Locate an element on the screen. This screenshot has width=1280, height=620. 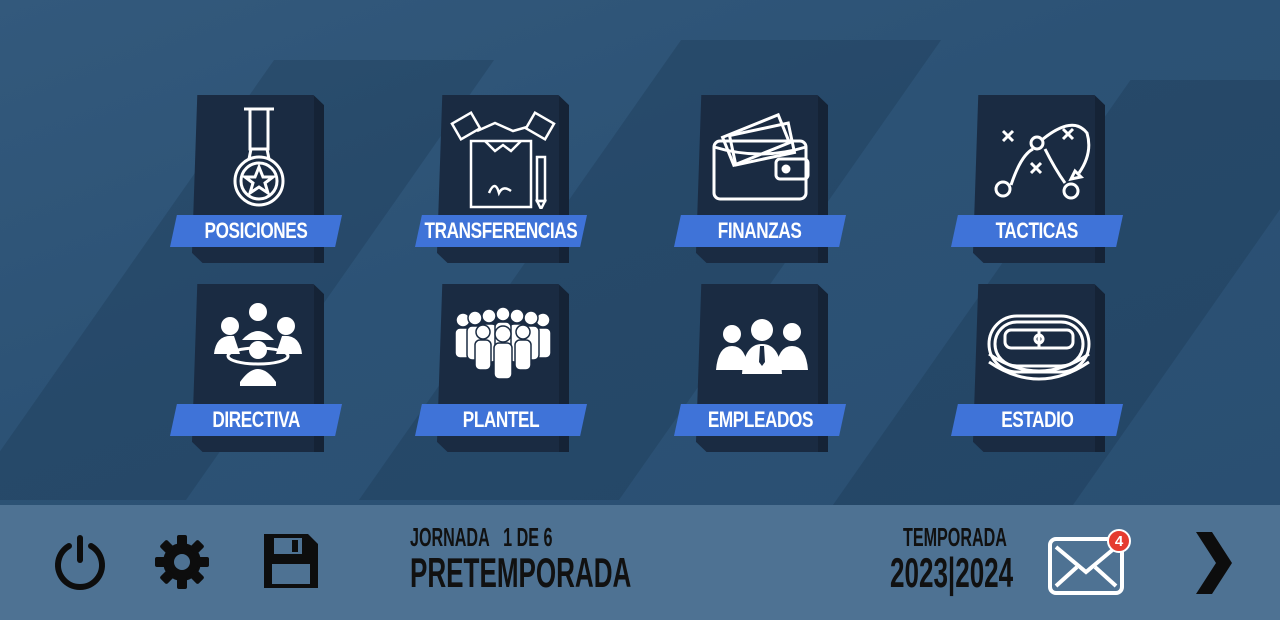
power-icon is located at coordinates (80, 562).